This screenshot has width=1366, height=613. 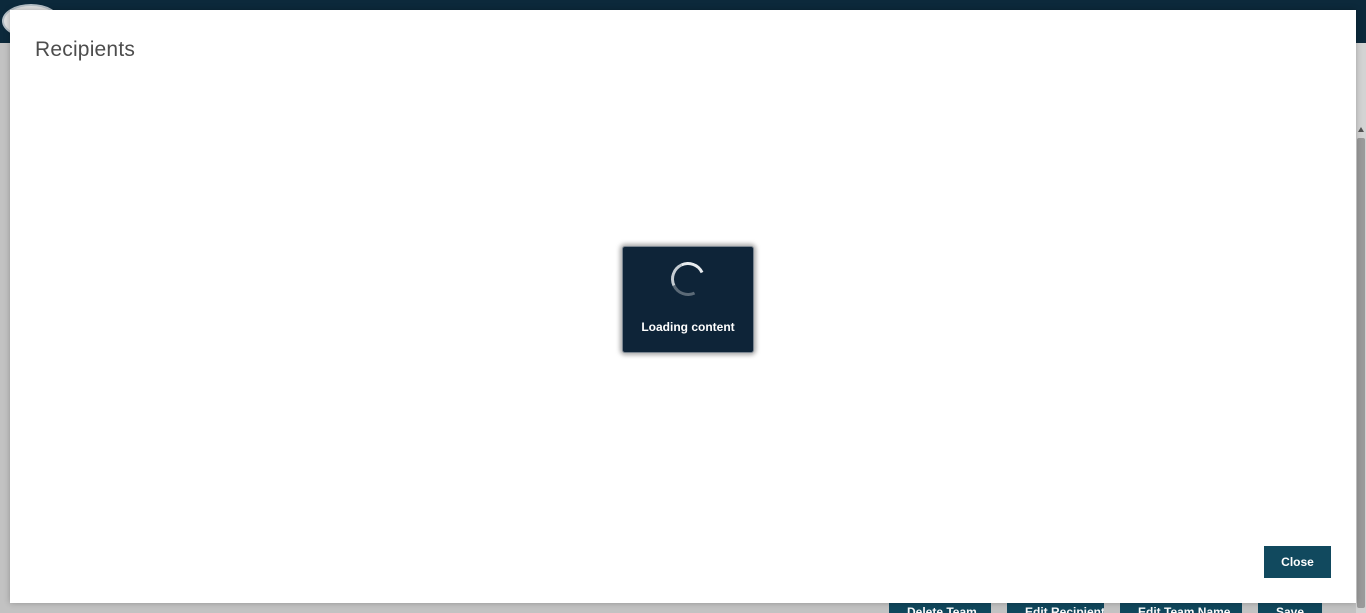 What do you see at coordinates (688, 279) in the screenshot?
I see `spinner-icon` at bounding box center [688, 279].